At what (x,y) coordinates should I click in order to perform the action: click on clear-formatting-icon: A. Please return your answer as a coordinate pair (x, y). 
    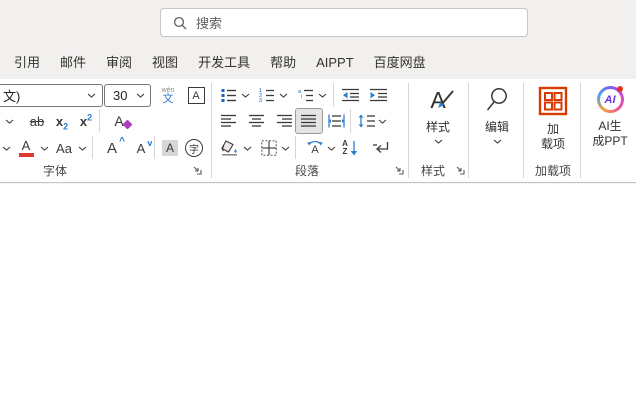
    Looking at the image, I should click on (123, 121).